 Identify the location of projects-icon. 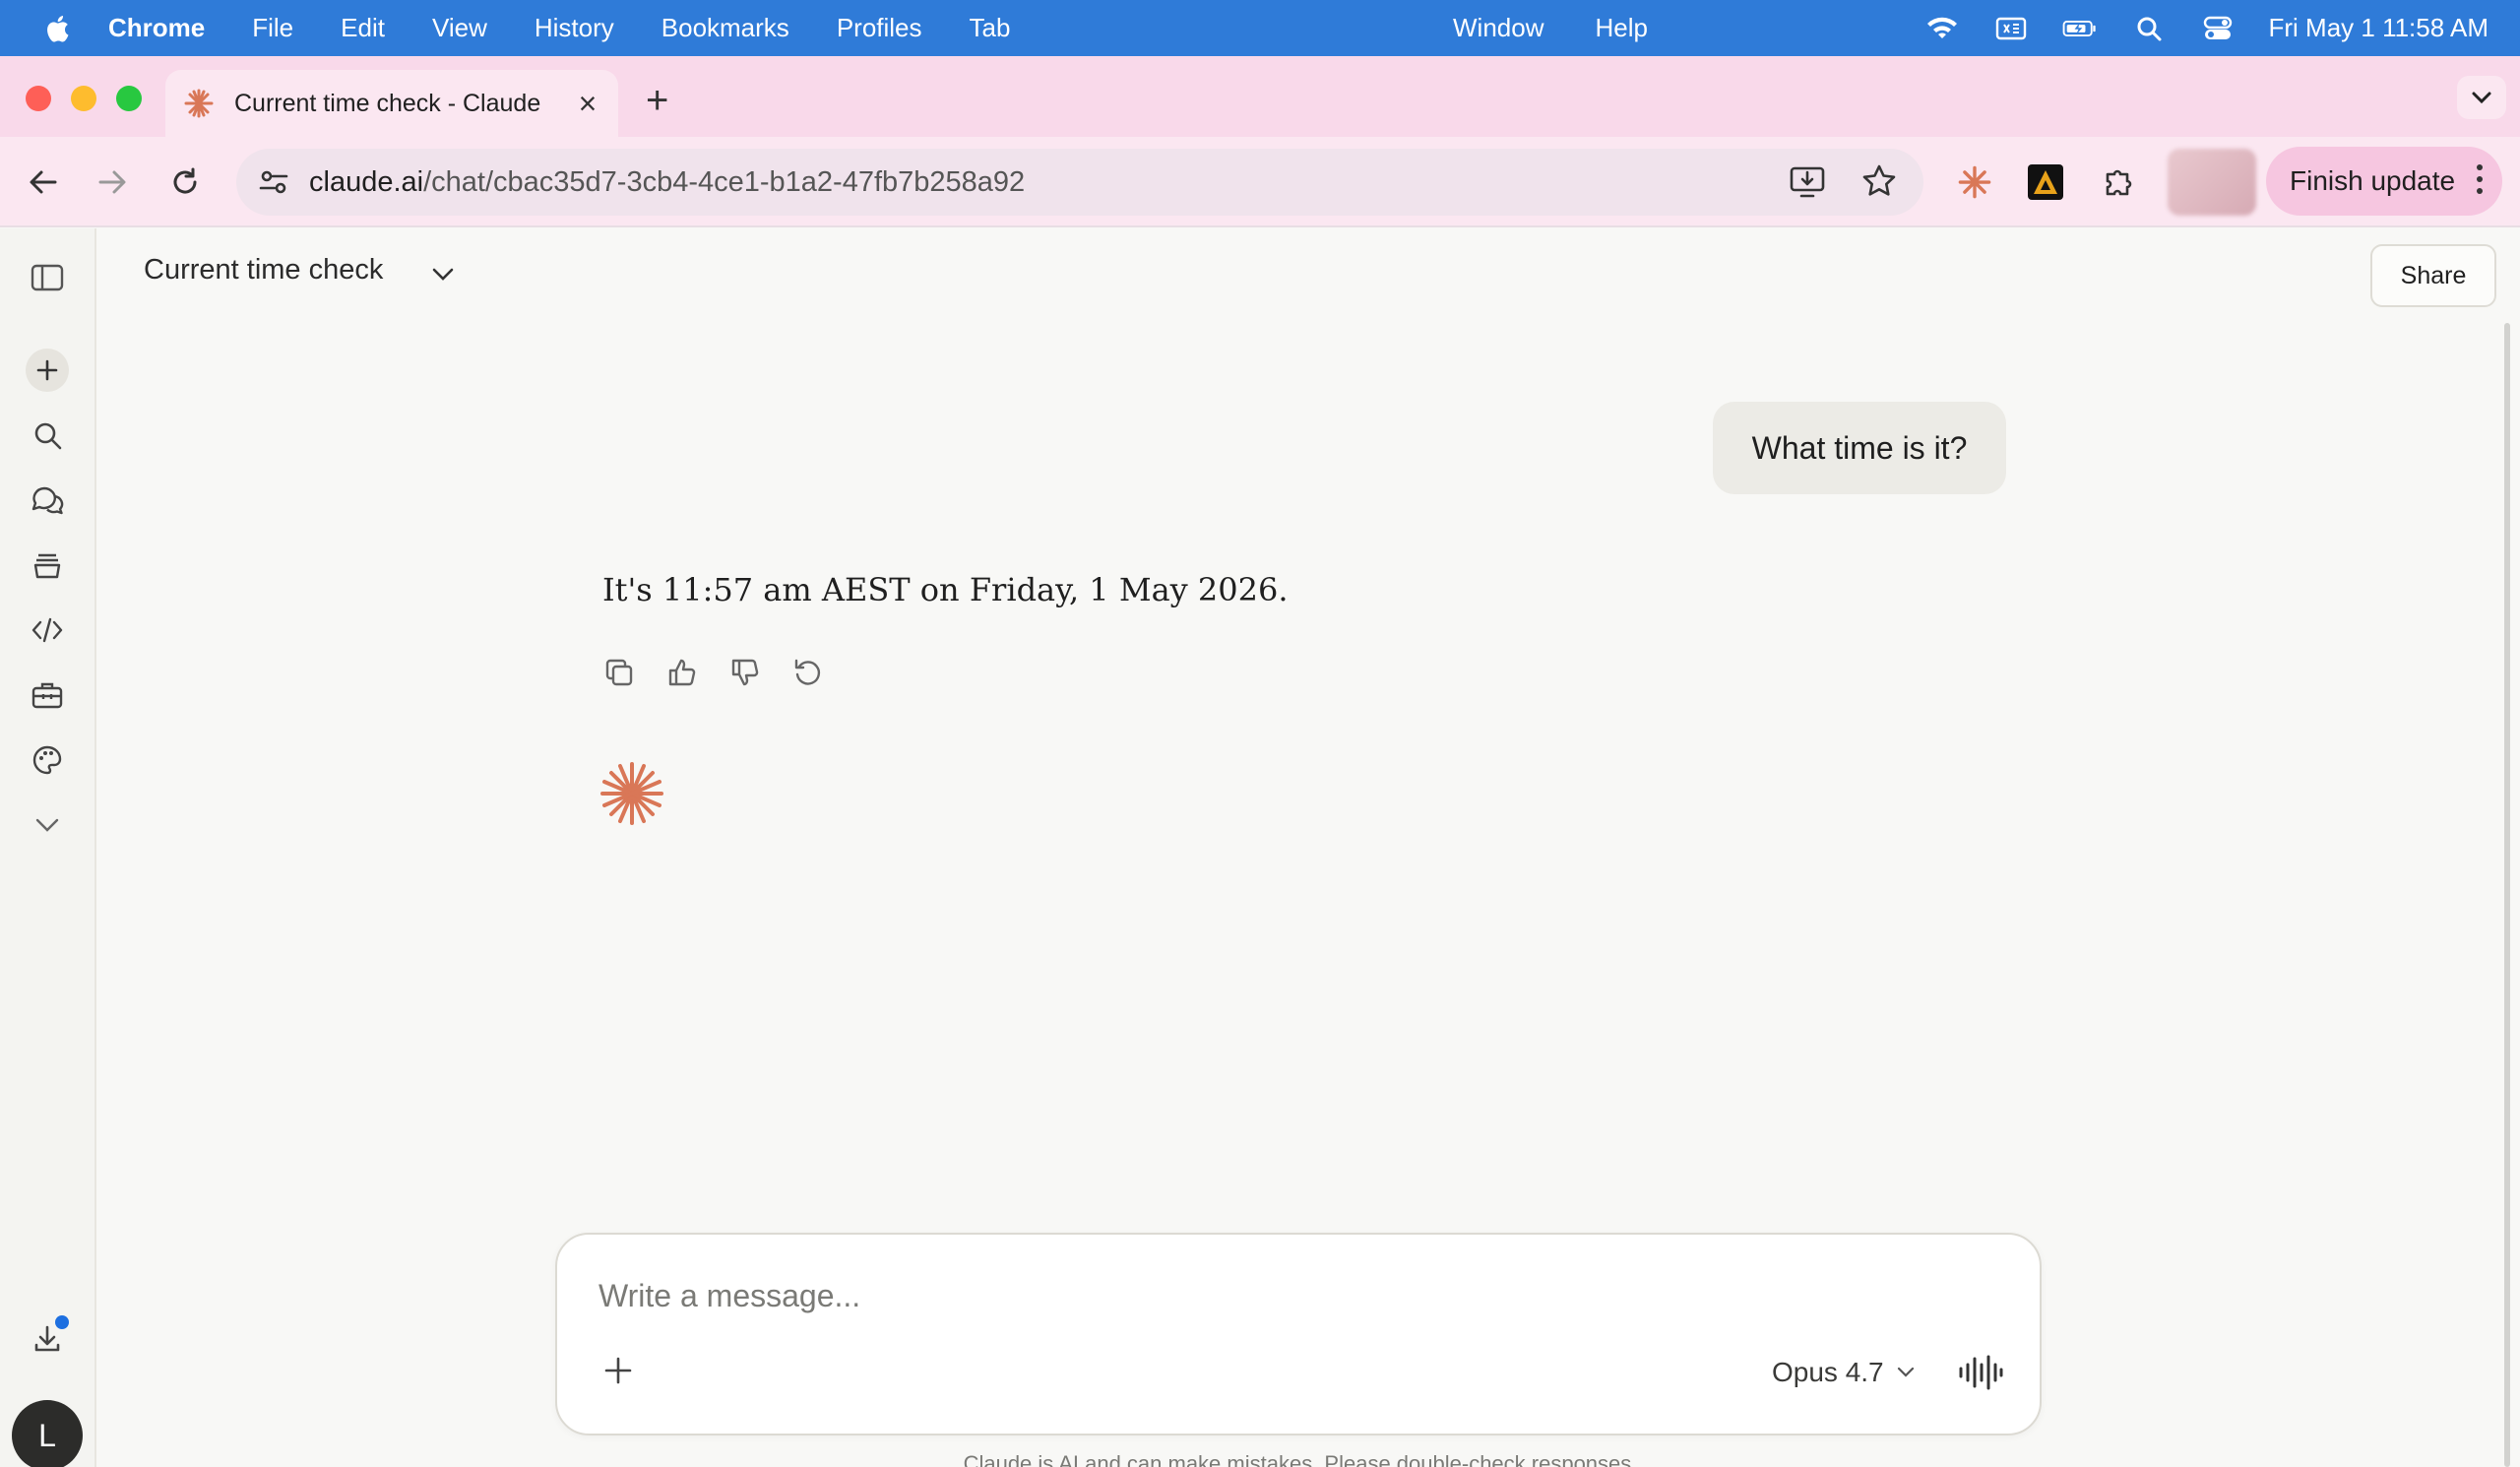
(47, 565).